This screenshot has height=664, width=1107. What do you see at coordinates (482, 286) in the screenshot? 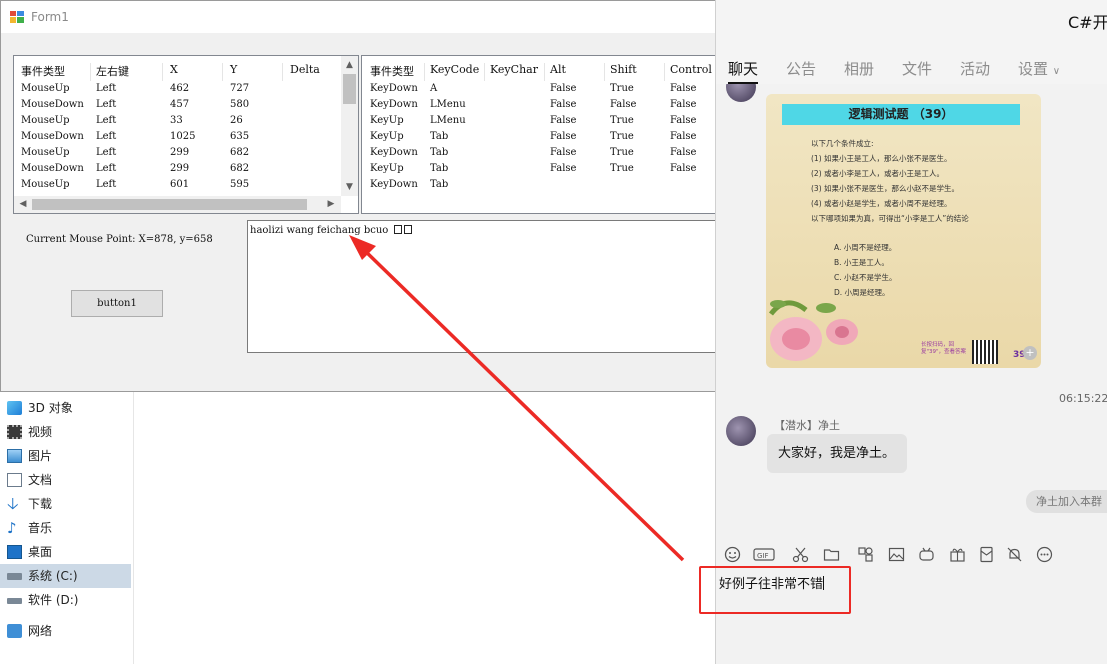
I see `output-textbox: haolizi wang feichang bcuo` at bounding box center [482, 286].